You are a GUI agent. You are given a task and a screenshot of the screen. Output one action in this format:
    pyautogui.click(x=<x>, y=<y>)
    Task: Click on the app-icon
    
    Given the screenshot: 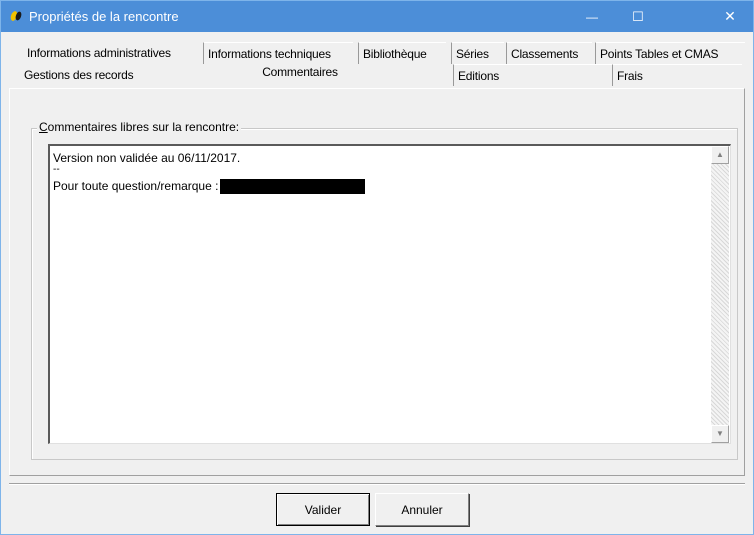 What is the action you would take?
    pyautogui.click(x=16, y=16)
    